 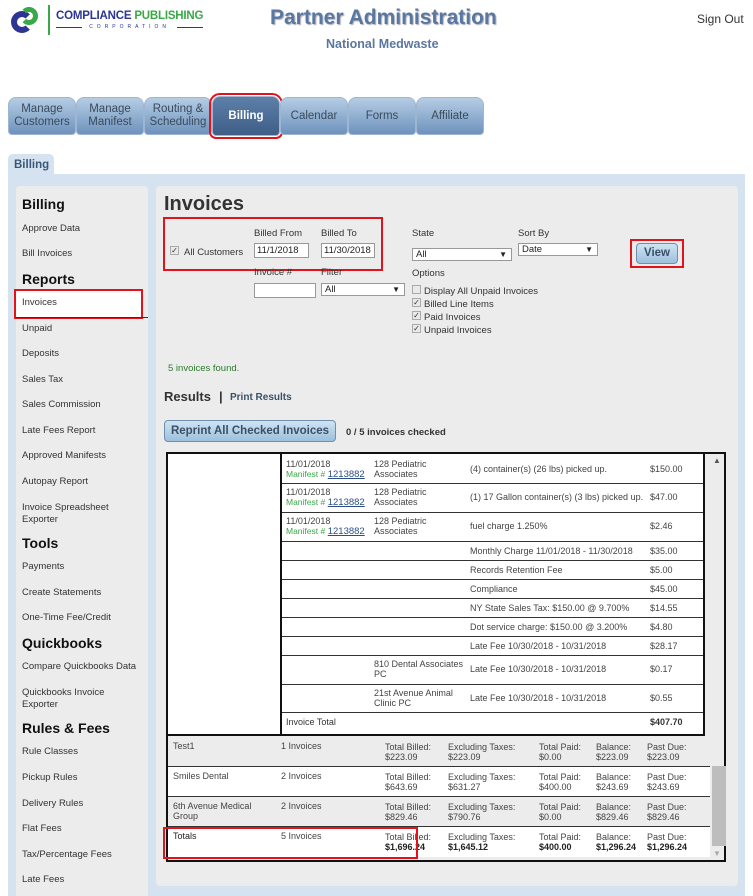 What do you see at coordinates (273, 272) in the screenshot?
I see `invoice-number-label: Invoice #` at bounding box center [273, 272].